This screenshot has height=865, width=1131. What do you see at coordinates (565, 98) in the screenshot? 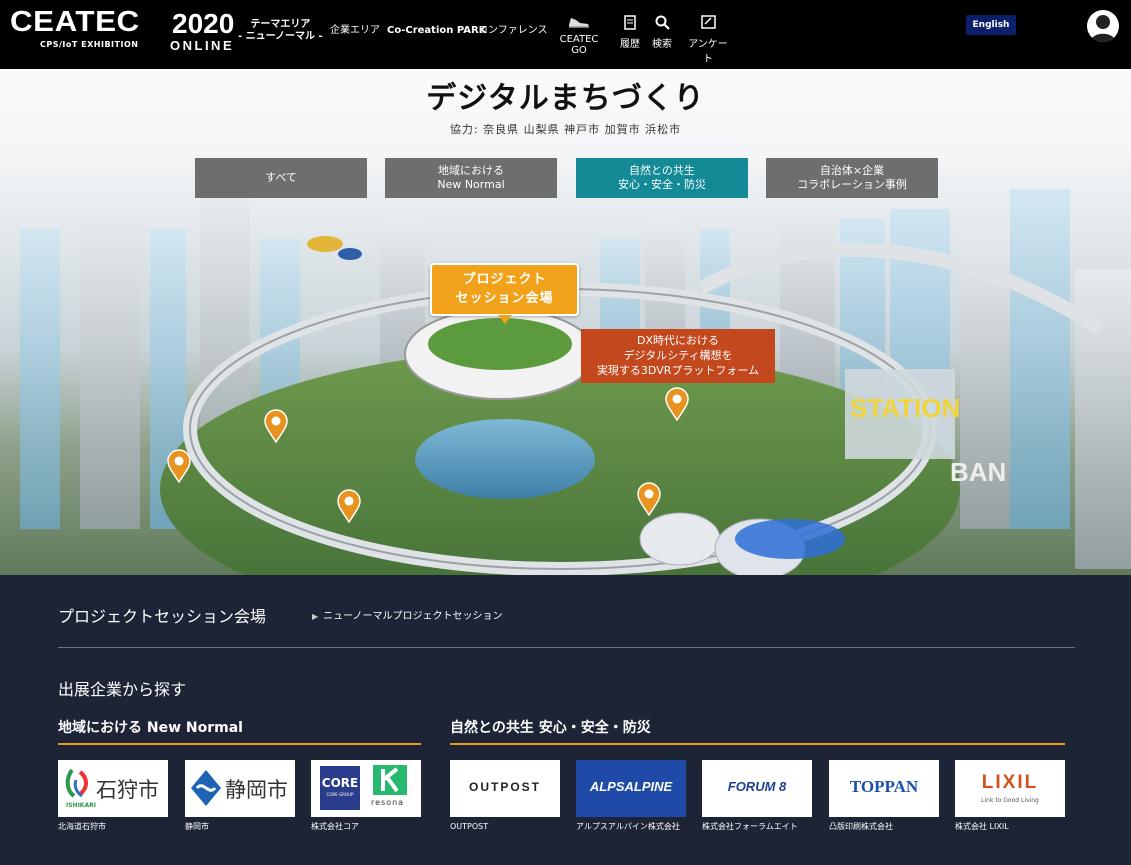
I see `page-title: デジタルまちづくり` at bounding box center [565, 98].